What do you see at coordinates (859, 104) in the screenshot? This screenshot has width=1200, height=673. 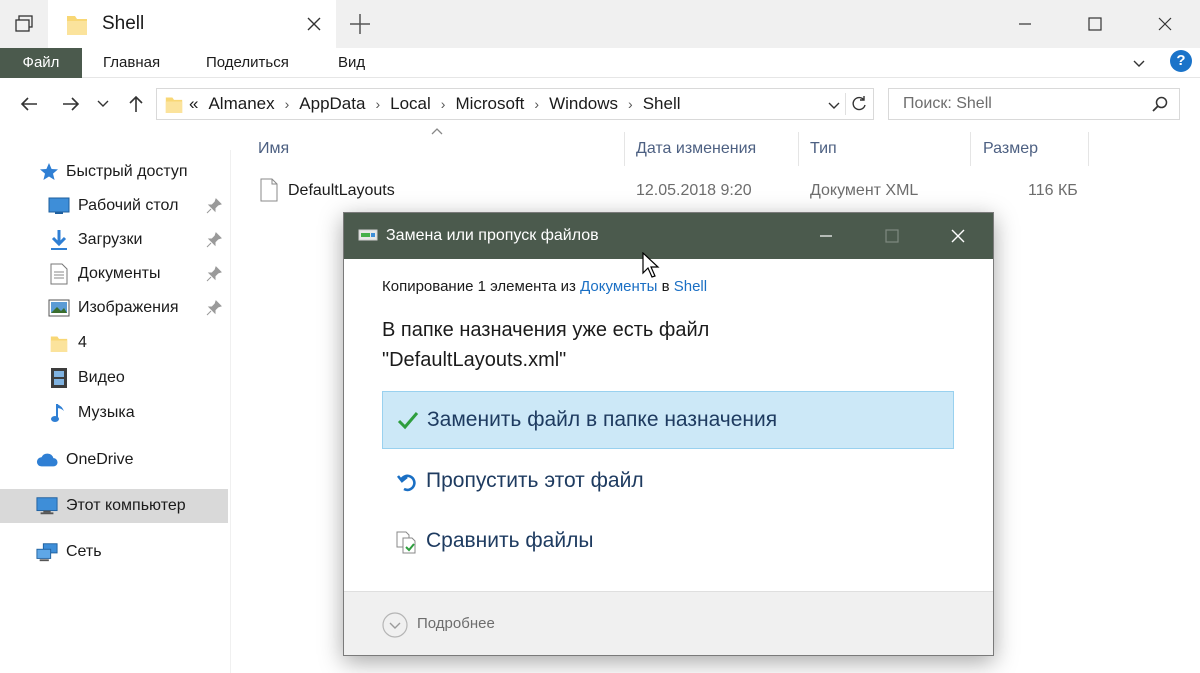 I see `refresh-icon` at bounding box center [859, 104].